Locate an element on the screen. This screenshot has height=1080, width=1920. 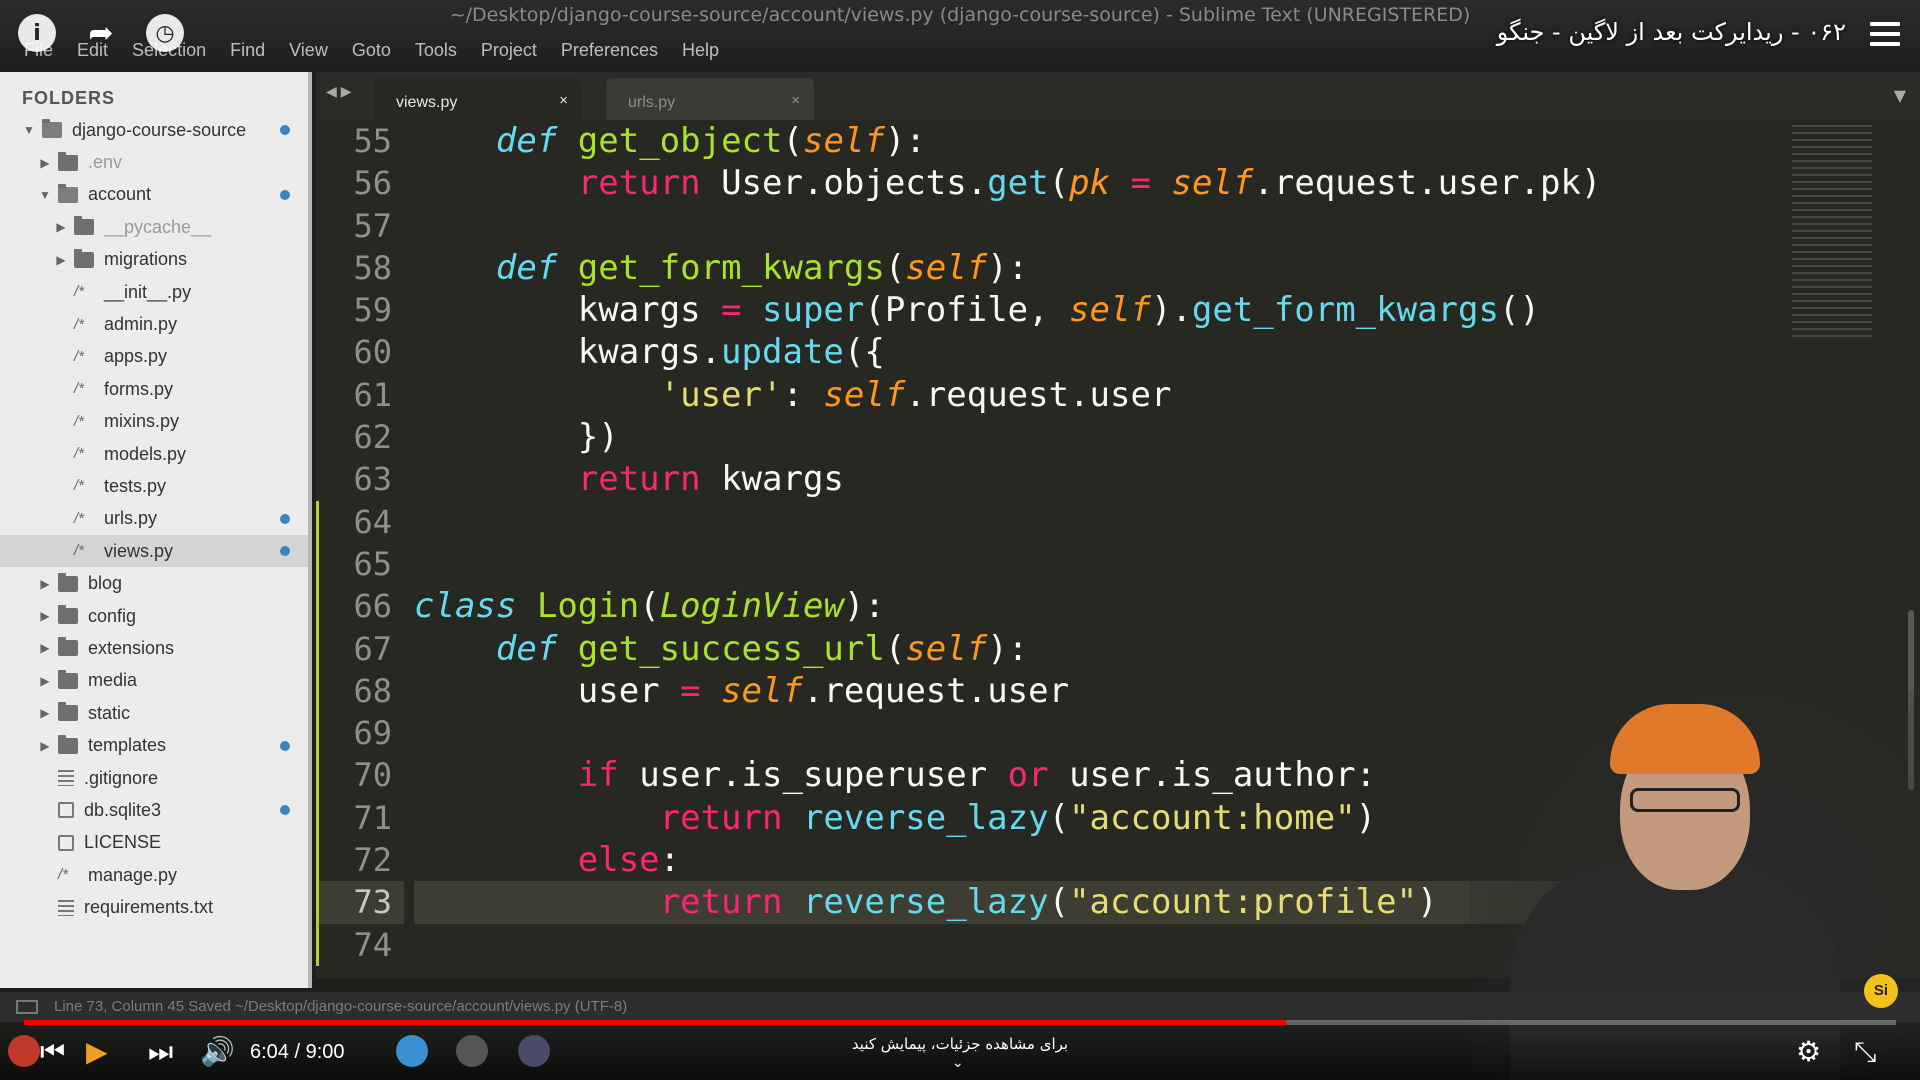
code-line: kwargs.update({ is located at coordinates (1089, 352).